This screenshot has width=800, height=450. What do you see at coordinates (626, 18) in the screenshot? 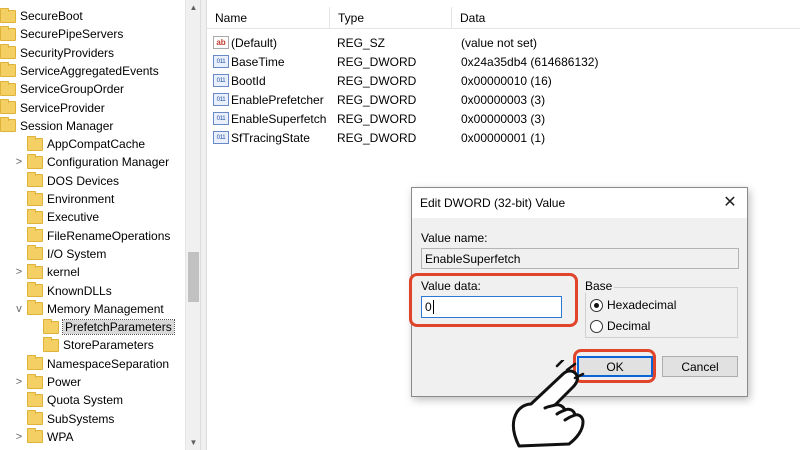
I see `column-header-data: Data` at bounding box center [626, 18].